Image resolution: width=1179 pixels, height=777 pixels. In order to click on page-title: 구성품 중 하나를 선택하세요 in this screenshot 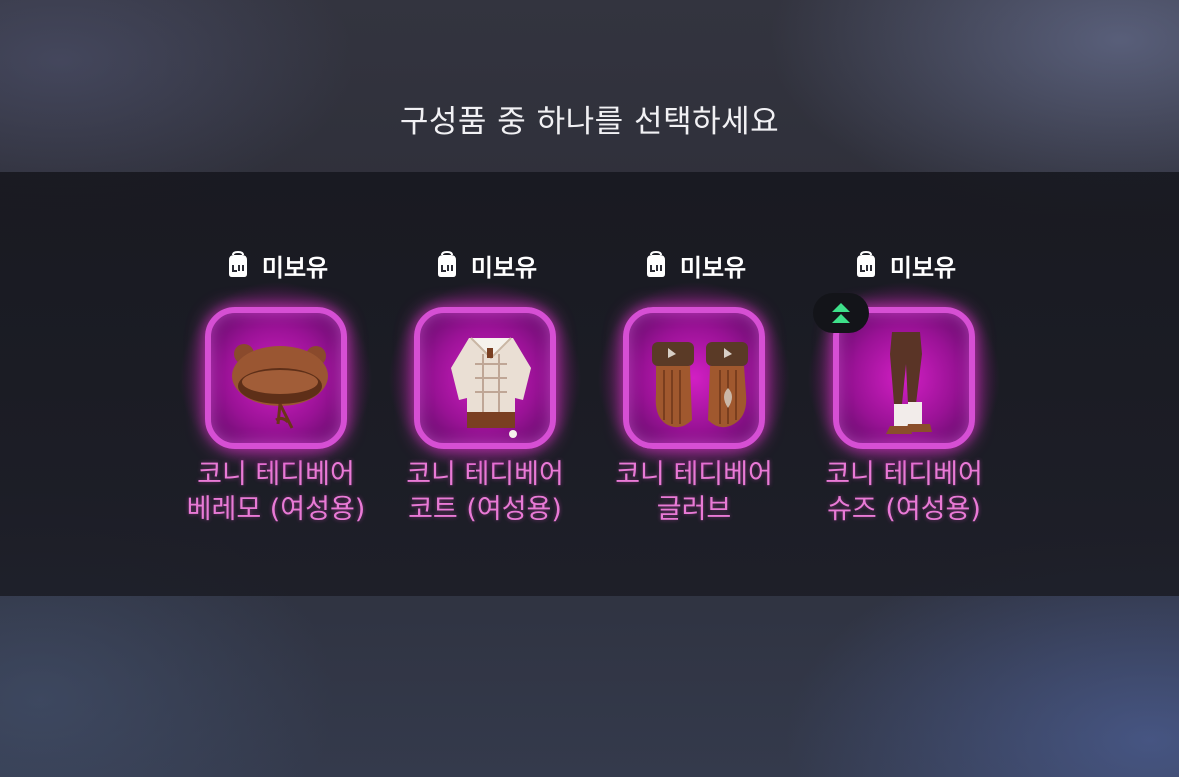, I will do `click(589, 122)`.